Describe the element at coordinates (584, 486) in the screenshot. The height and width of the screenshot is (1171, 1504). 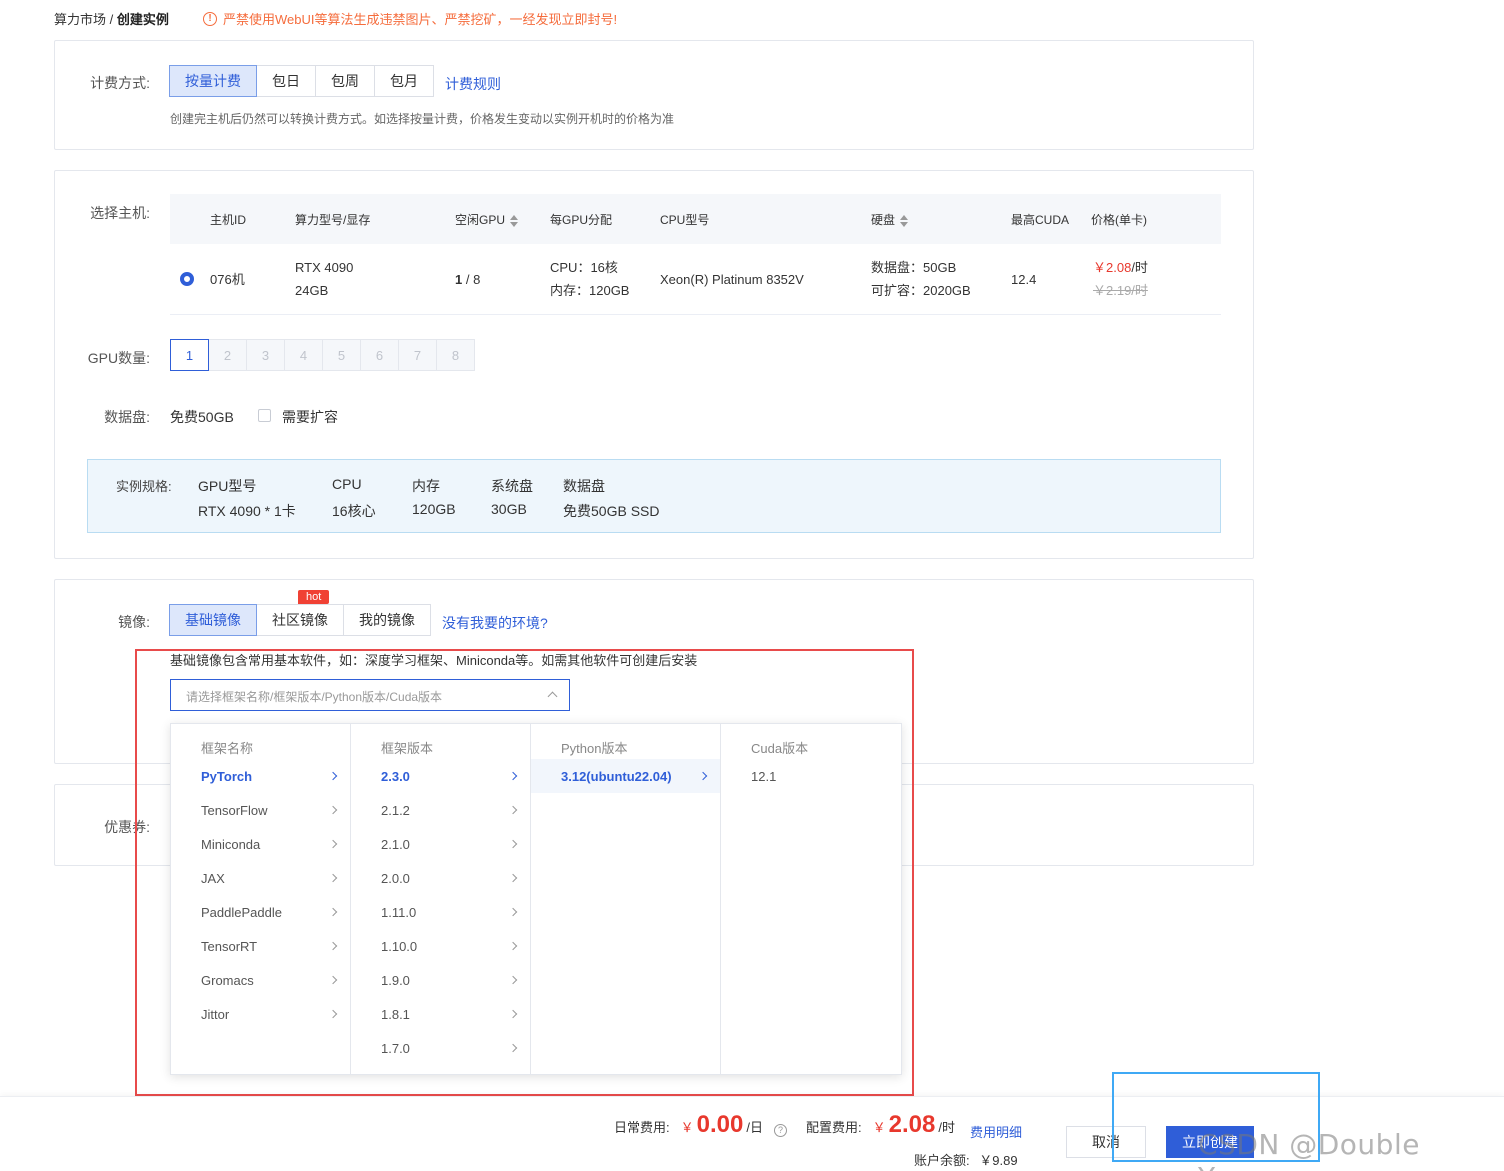
I see `spec-datadisk-head: 数据盘` at that location.